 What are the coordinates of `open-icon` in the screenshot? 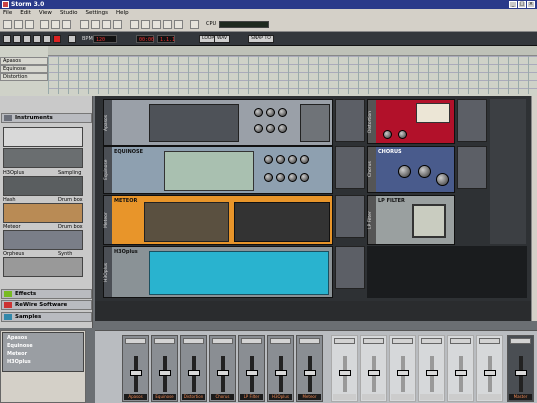 It's located at (18, 24).